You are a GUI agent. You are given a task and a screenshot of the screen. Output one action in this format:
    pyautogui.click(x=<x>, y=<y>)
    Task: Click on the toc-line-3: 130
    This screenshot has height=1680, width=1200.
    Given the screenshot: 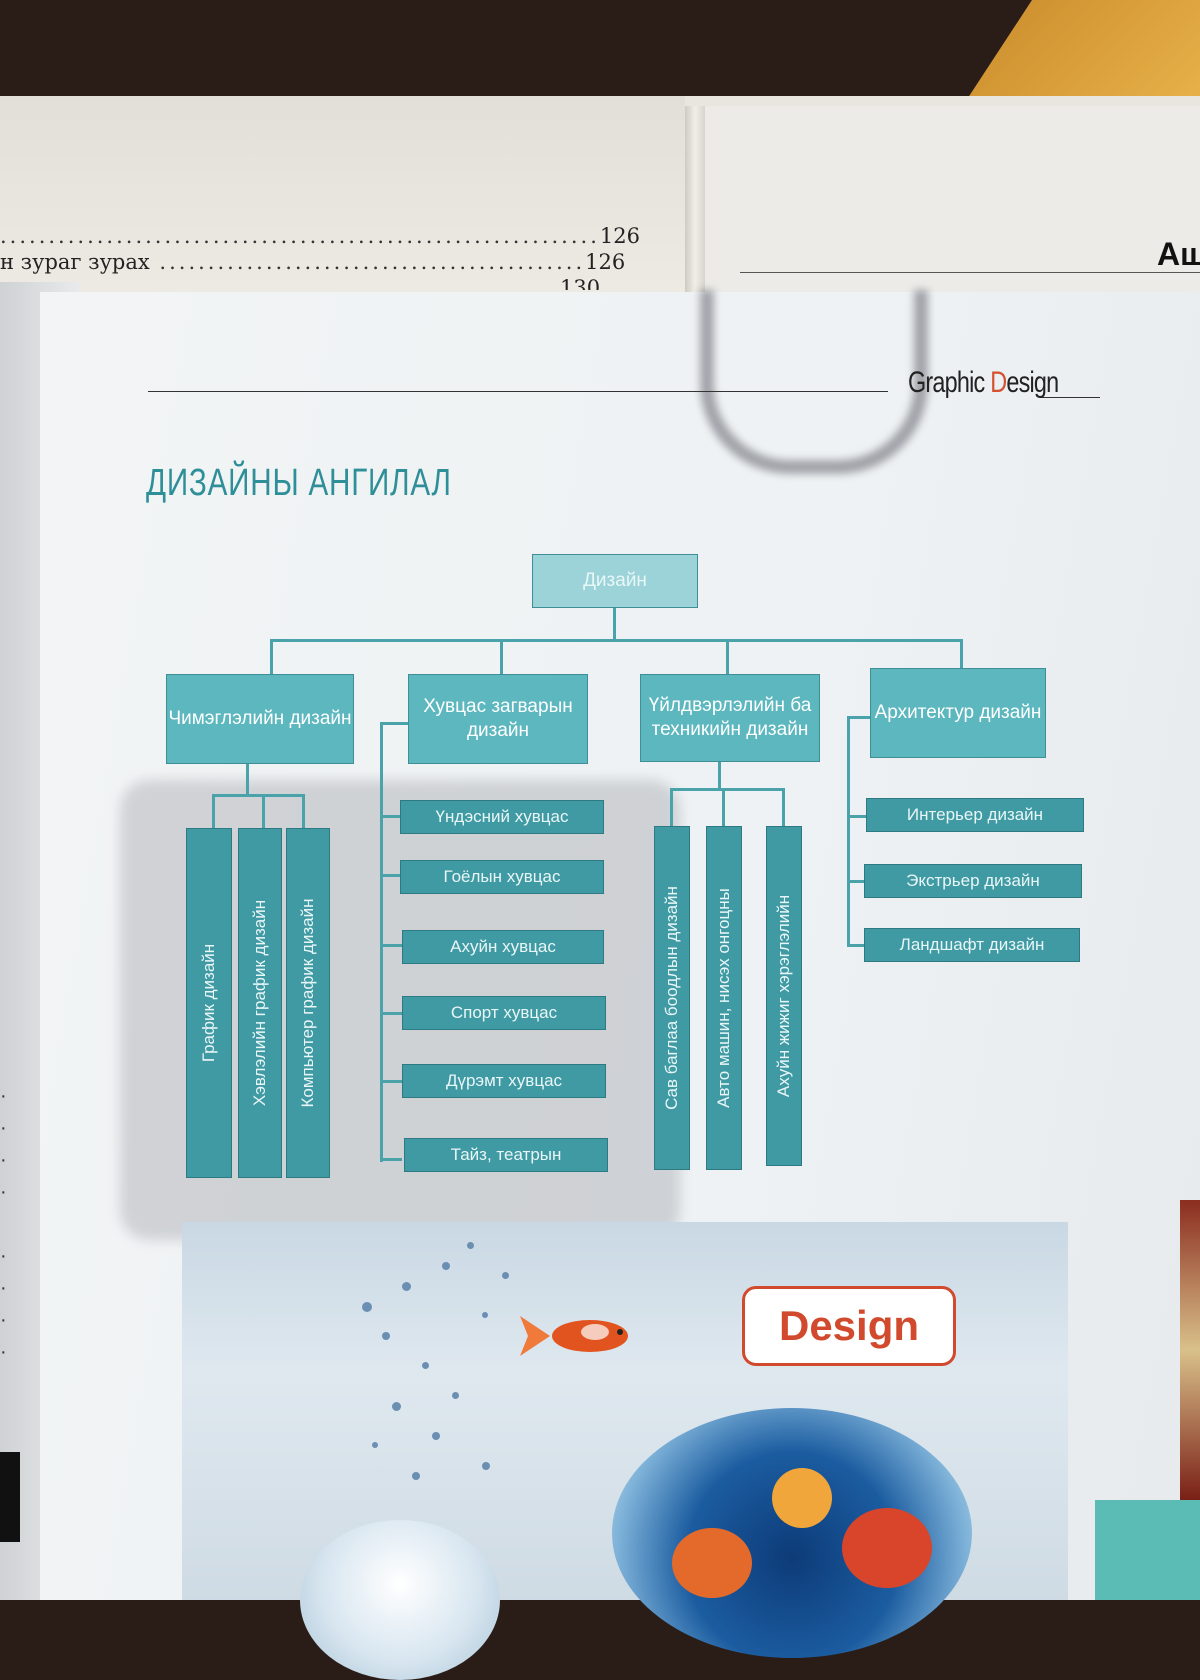 What is the action you would take?
    pyautogui.click(x=580, y=283)
    